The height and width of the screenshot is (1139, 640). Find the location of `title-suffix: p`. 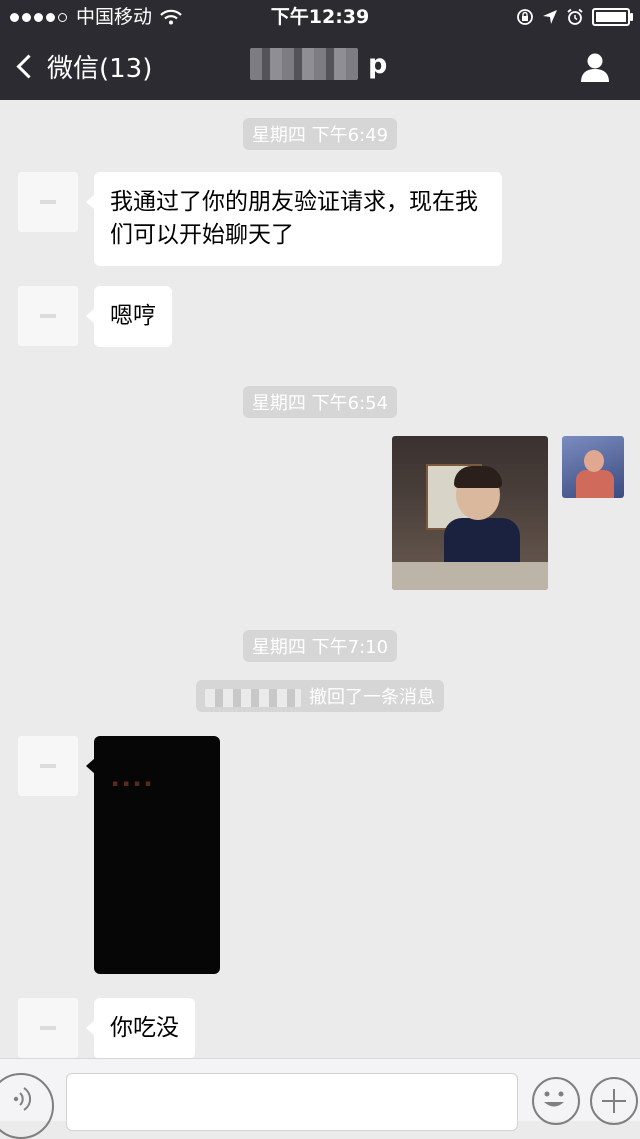

title-suffix: p is located at coordinates (378, 64).